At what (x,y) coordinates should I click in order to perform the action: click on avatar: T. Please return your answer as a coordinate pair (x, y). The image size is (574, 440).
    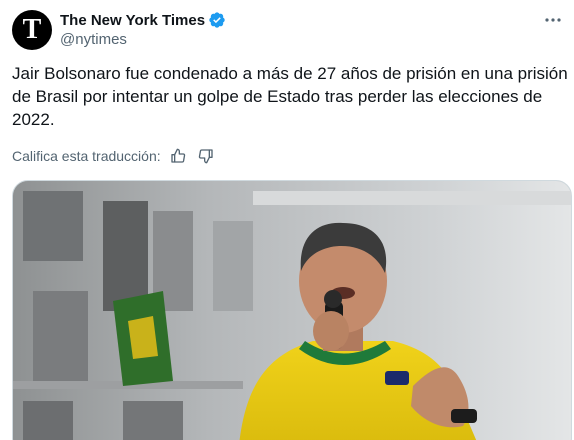
    Looking at the image, I should click on (32, 30).